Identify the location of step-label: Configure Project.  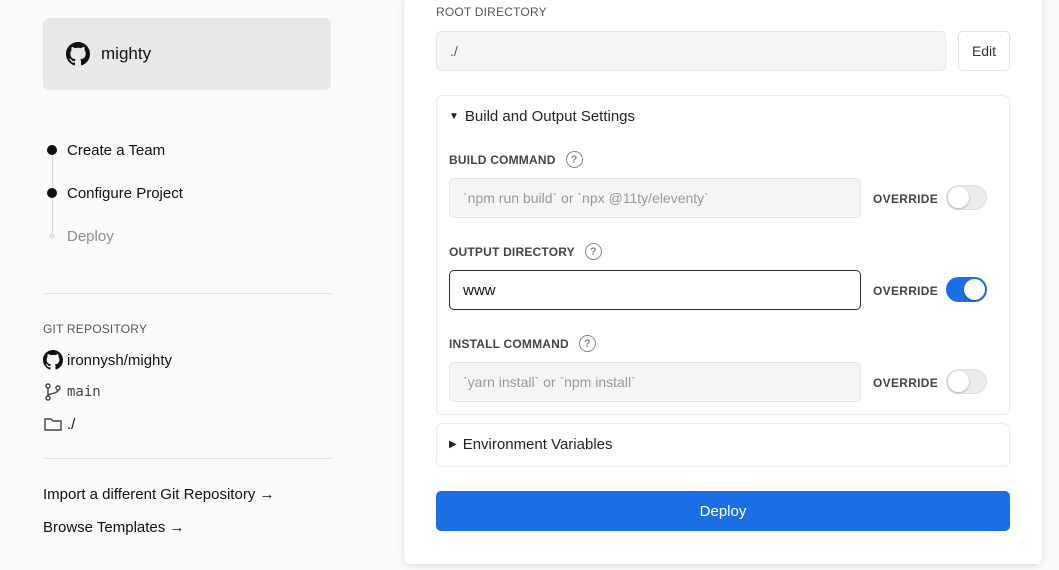
(125, 193).